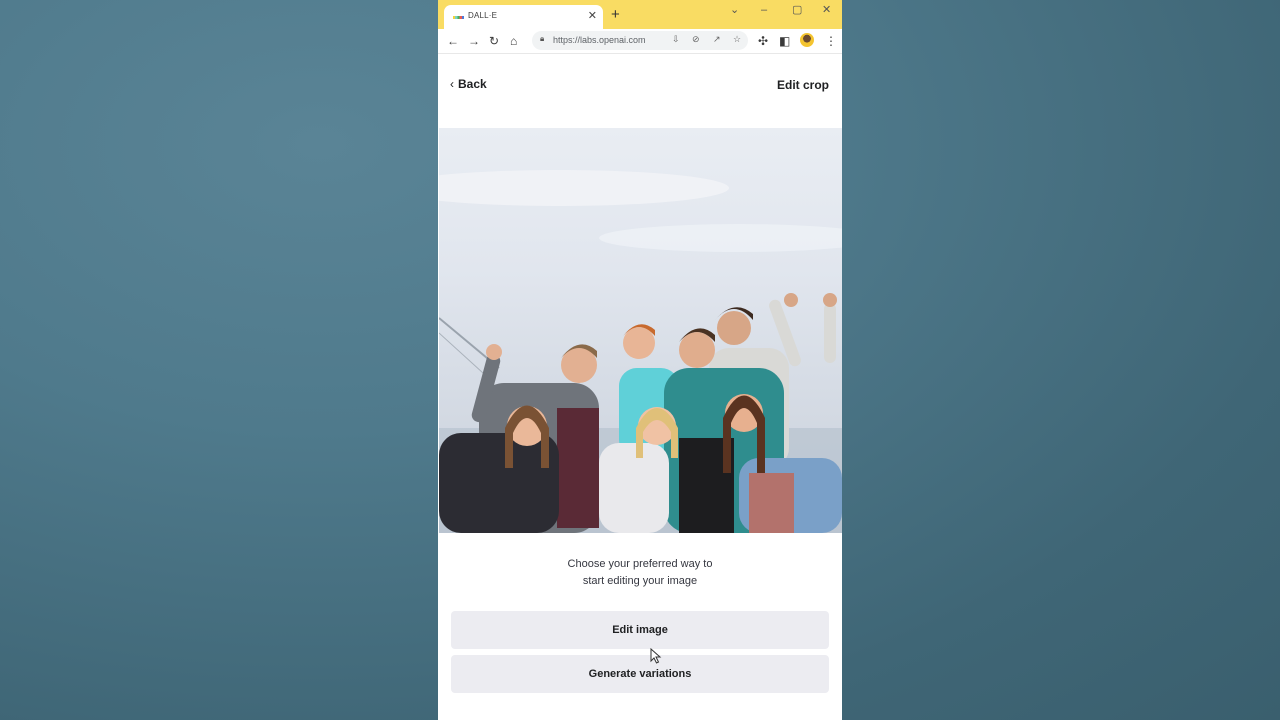  What do you see at coordinates (452, 84) in the screenshot?
I see `chevron-left-icon: ‹` at bounding box center [452, 84].